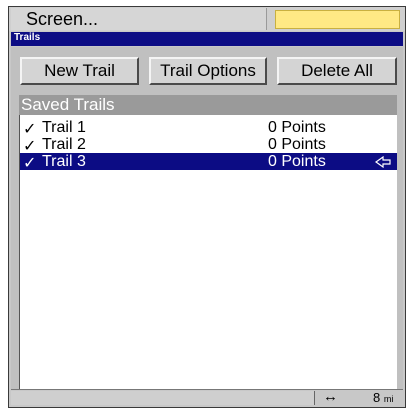  Describe the element at coordinates (377, 397) in the screenshot. I see `scale-value: 8` at that location.